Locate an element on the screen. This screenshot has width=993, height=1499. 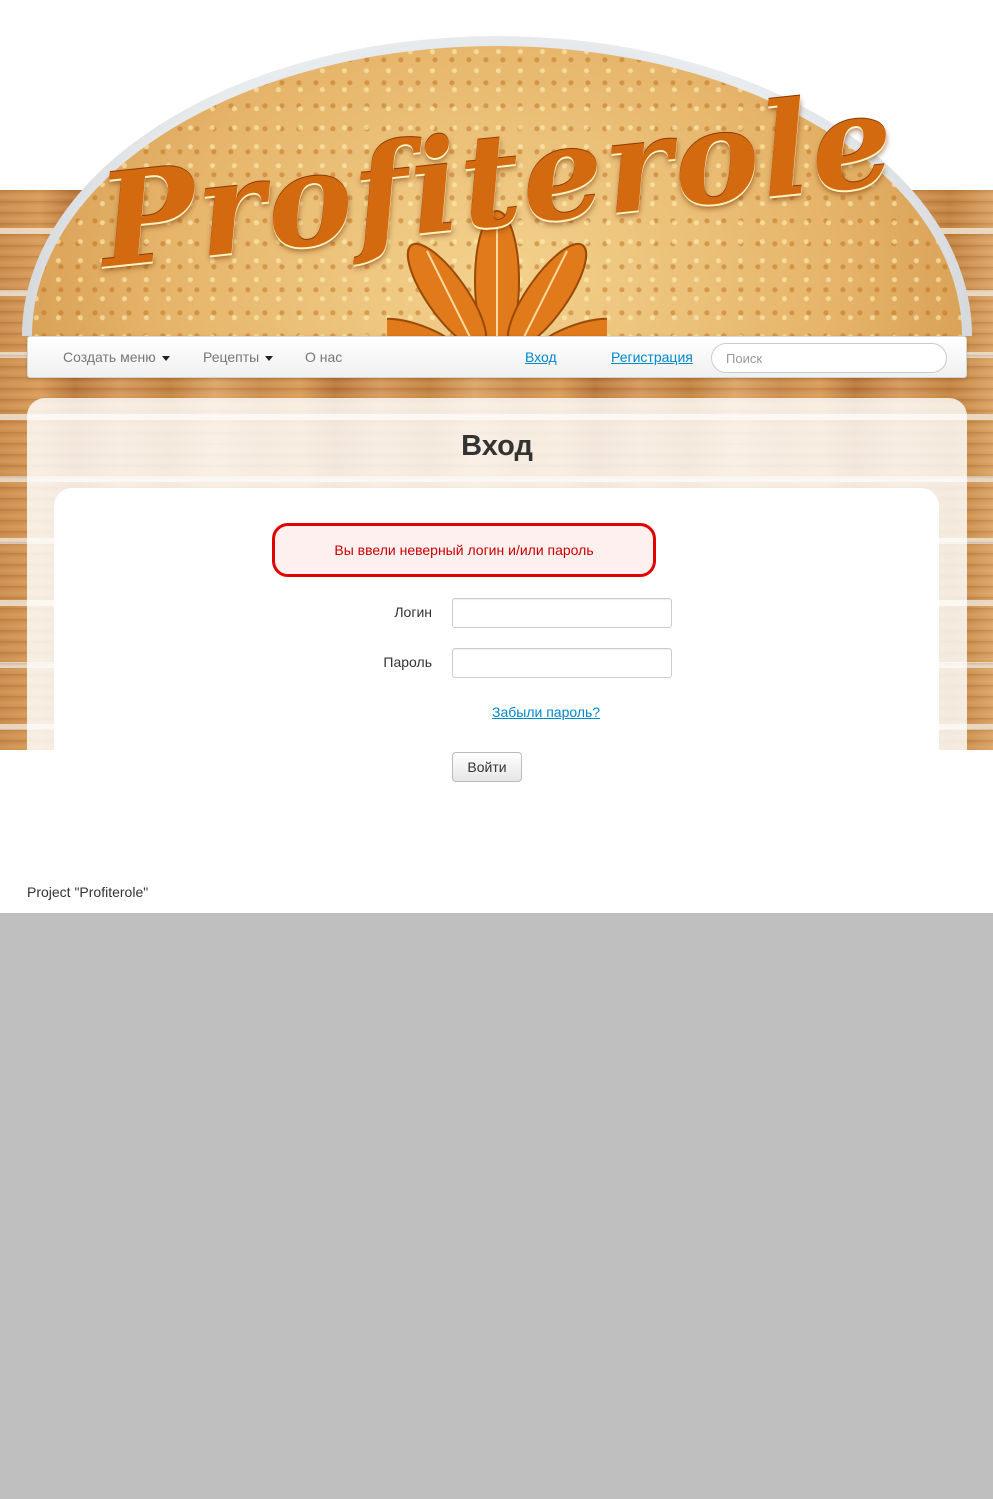
error-message: Вы ввели неверный логин и/или пароль is located at coordinates (464, 550).